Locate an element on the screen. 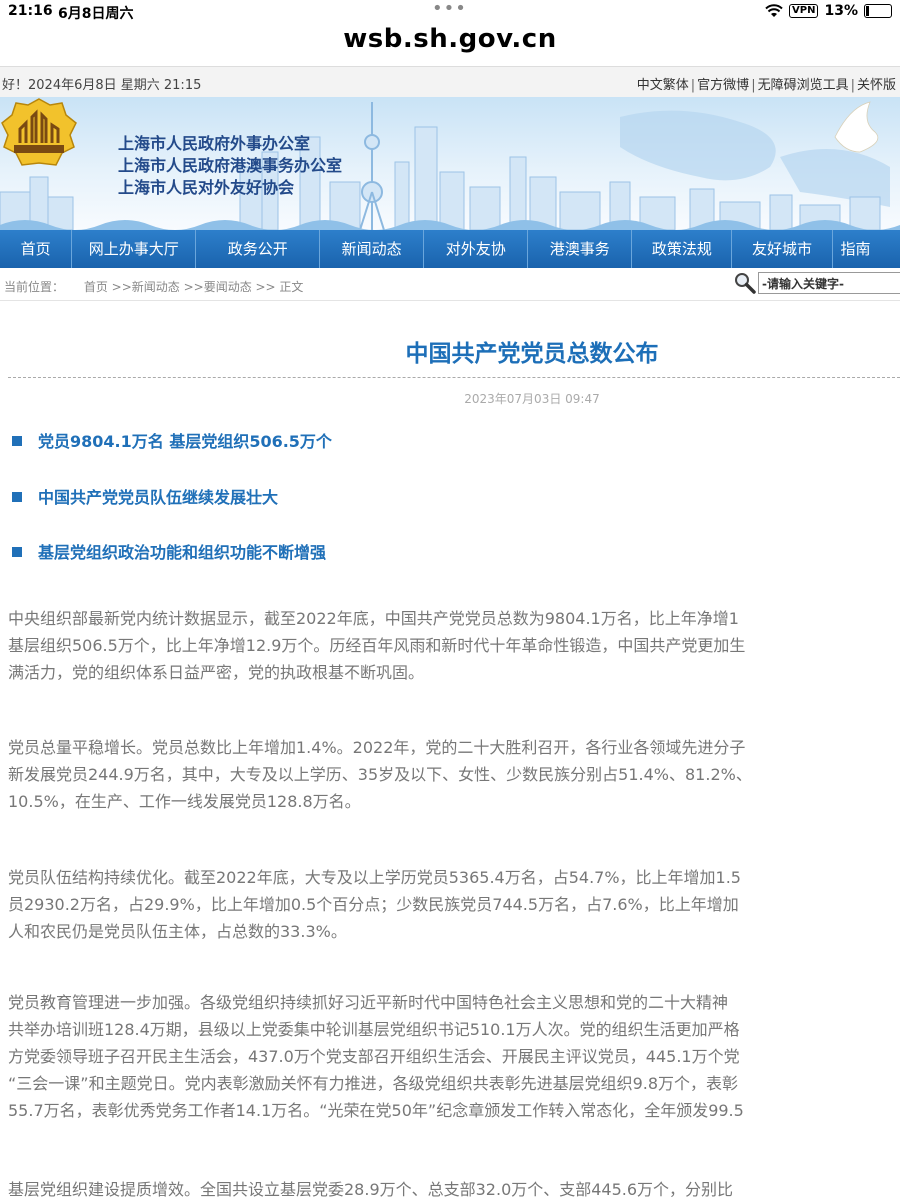 The height and width of the screenshot is (1203, 900). nav-item-government-affairs: 政务公开 is located at coordinates (258, 249).